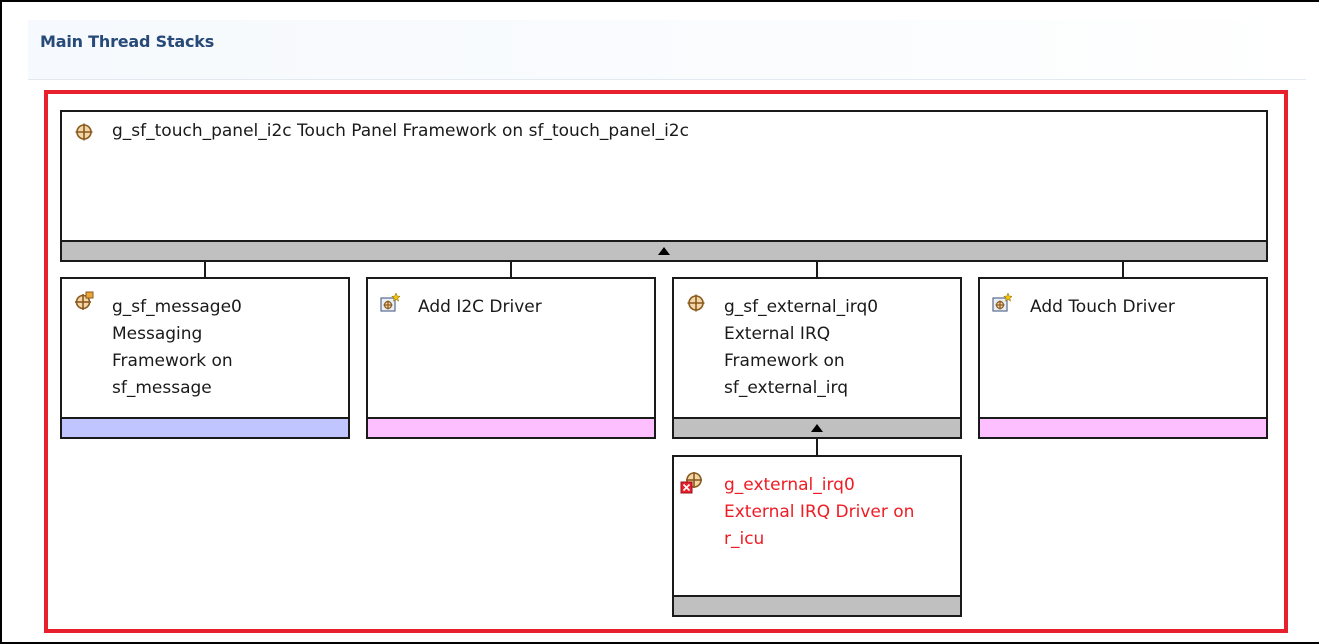 The height and width of the screenshot is (644, 1319). I want to click on module-label-line: External IRQ, so click(777, 334).